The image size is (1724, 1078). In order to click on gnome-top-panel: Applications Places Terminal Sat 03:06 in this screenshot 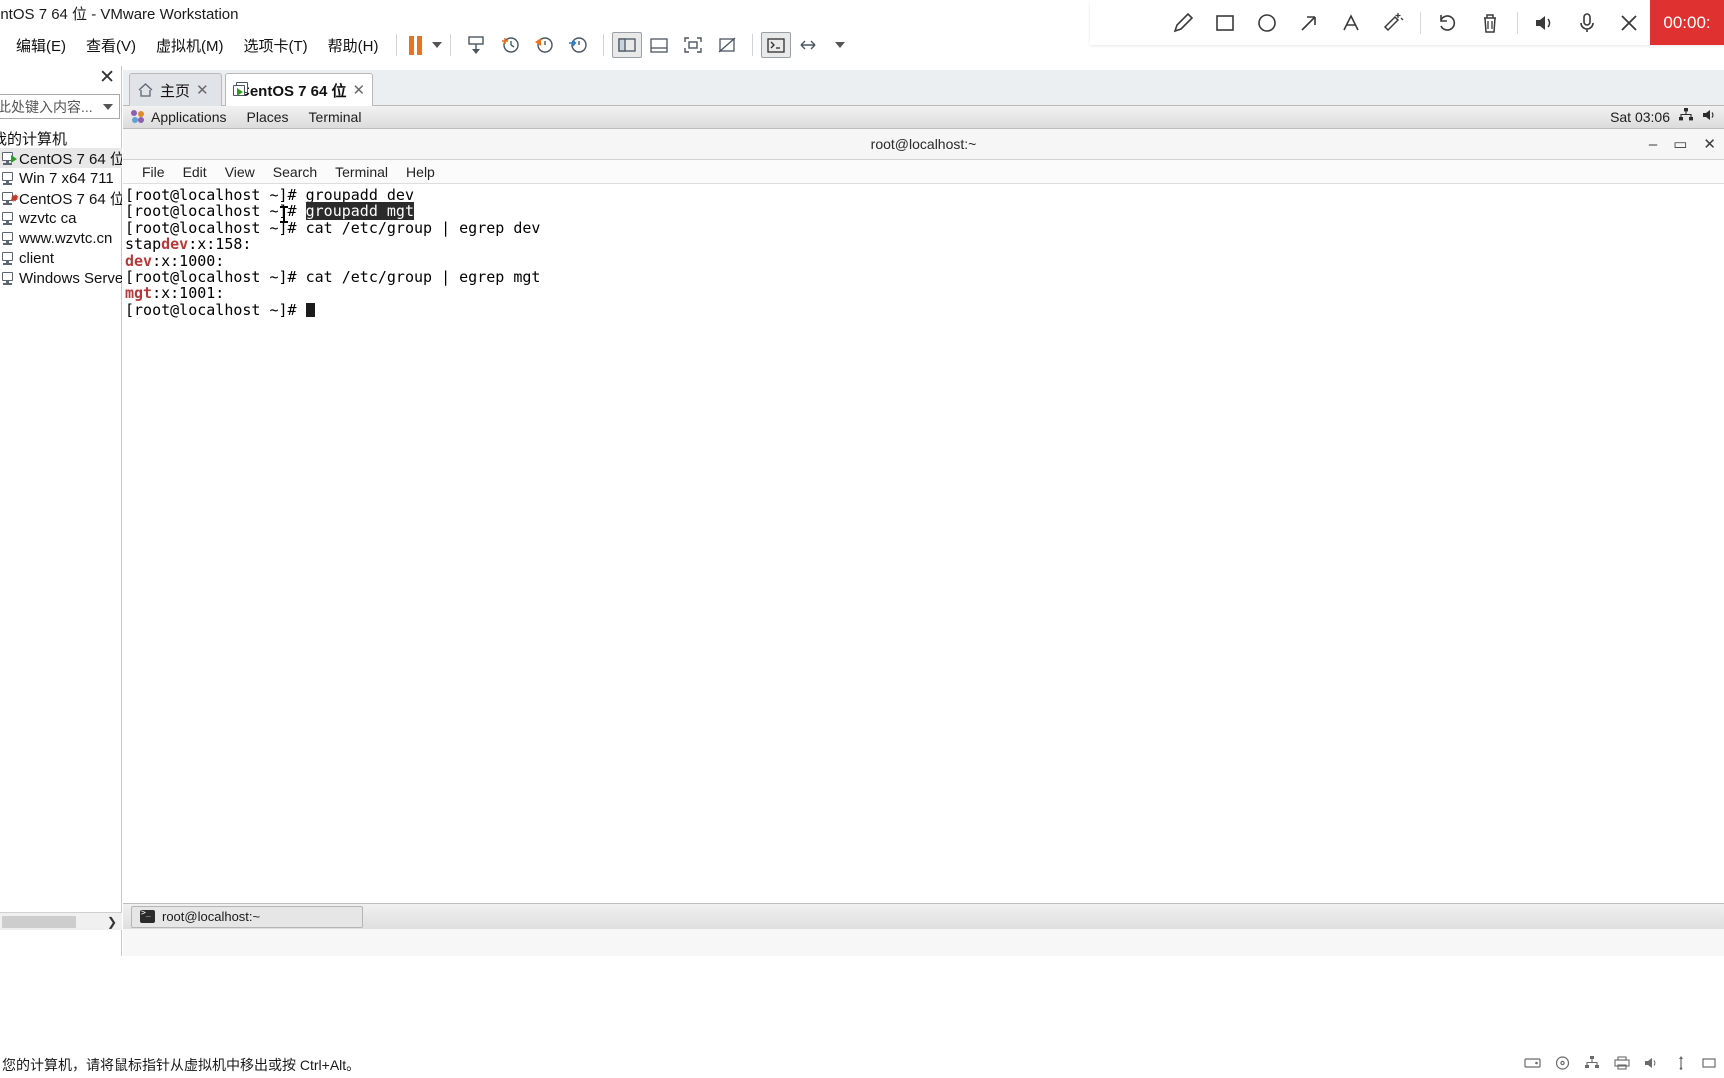, I will do `click(923, 117)`.